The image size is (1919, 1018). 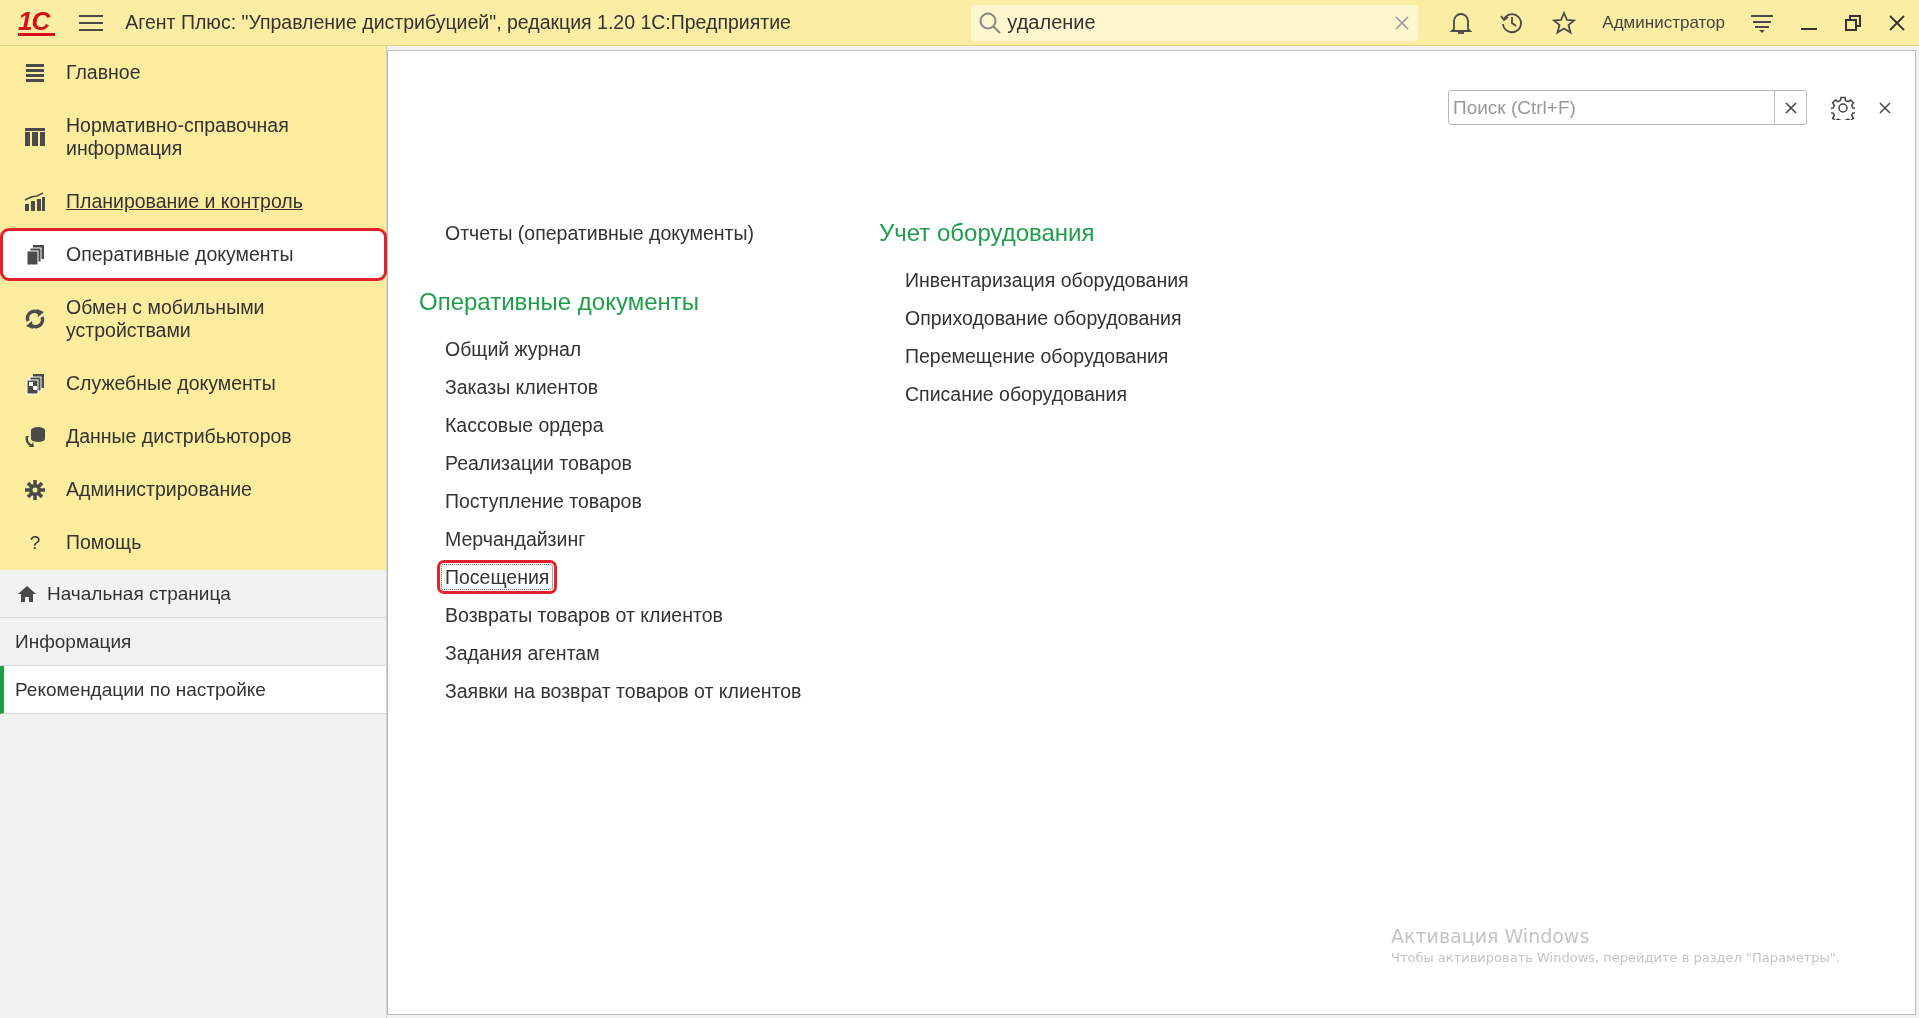 What do you see at coordinates (522, 387) in the screenshot?
I see `command-link: Заказы клиентов` at bounding box center [522, 387].